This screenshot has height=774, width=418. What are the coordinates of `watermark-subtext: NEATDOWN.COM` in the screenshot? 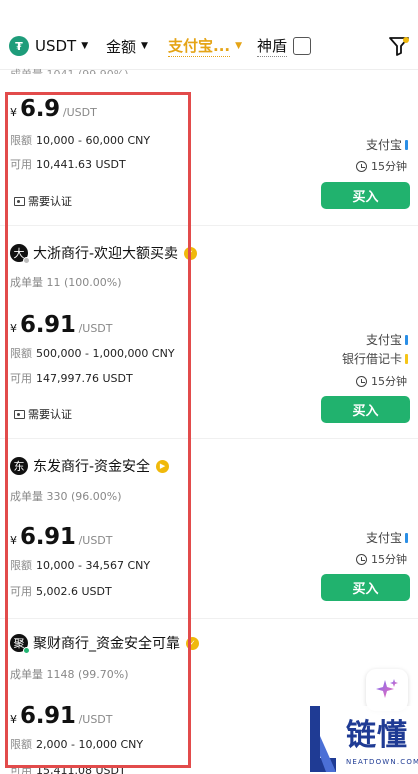 It's located at (382, 762).